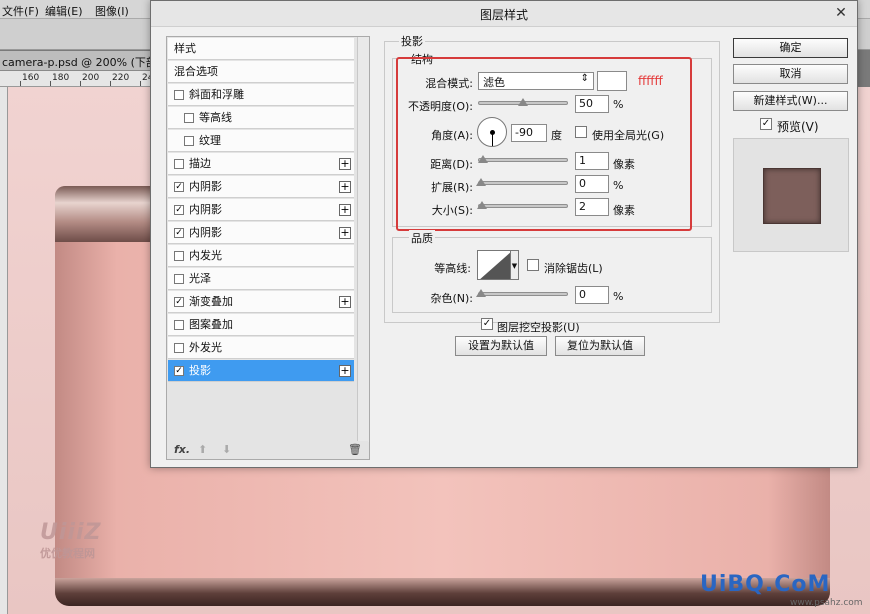 Image resolution: width=870 pixels, height=614 pixels. What do you see at coordinates (226, 449) in the screenshot?
I see `move-down-icon: ⬇` at bounding box center [226, 449].